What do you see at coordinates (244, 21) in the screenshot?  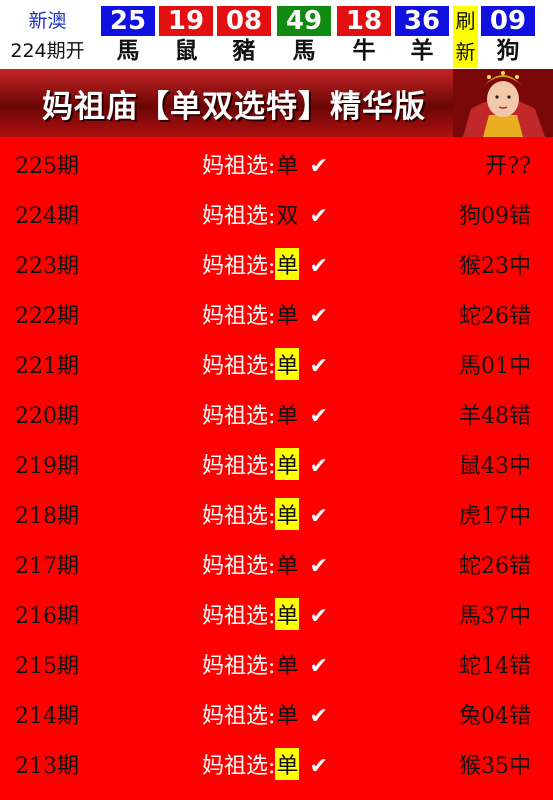 I see `ball-number: 08` at bounding box center [244, 21].